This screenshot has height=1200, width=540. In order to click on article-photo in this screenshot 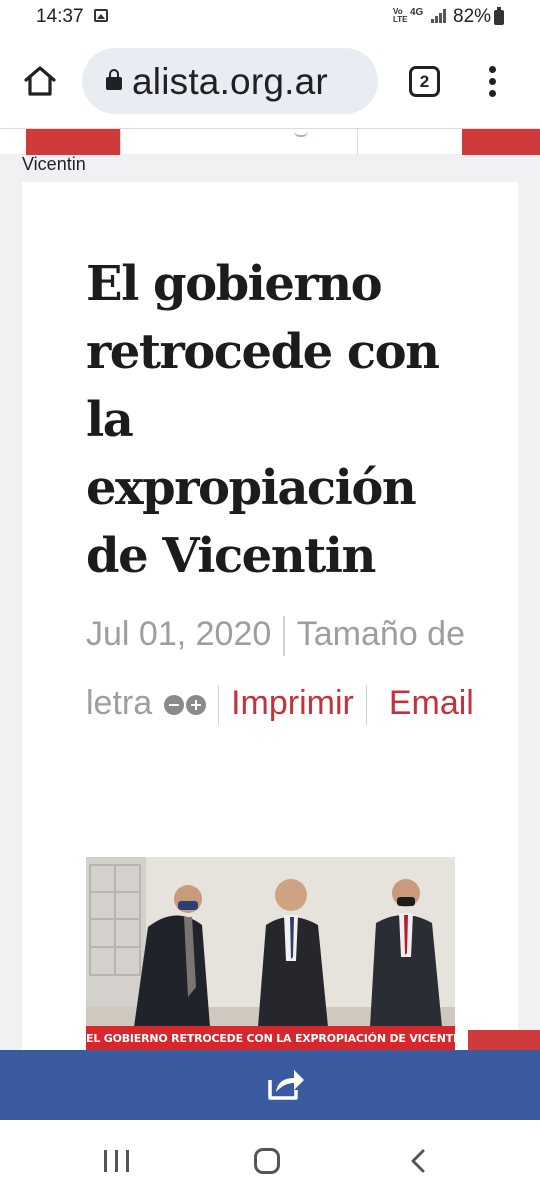, I will do `click(270, 954)`.